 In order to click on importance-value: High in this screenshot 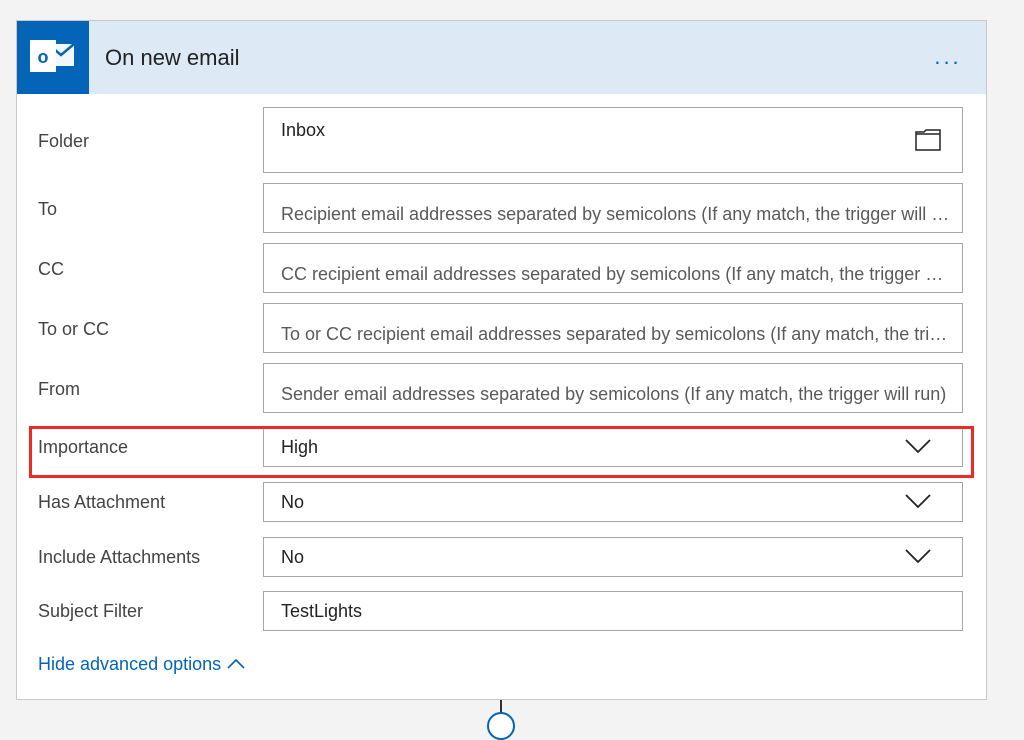, I will do `click(300, 447)`.